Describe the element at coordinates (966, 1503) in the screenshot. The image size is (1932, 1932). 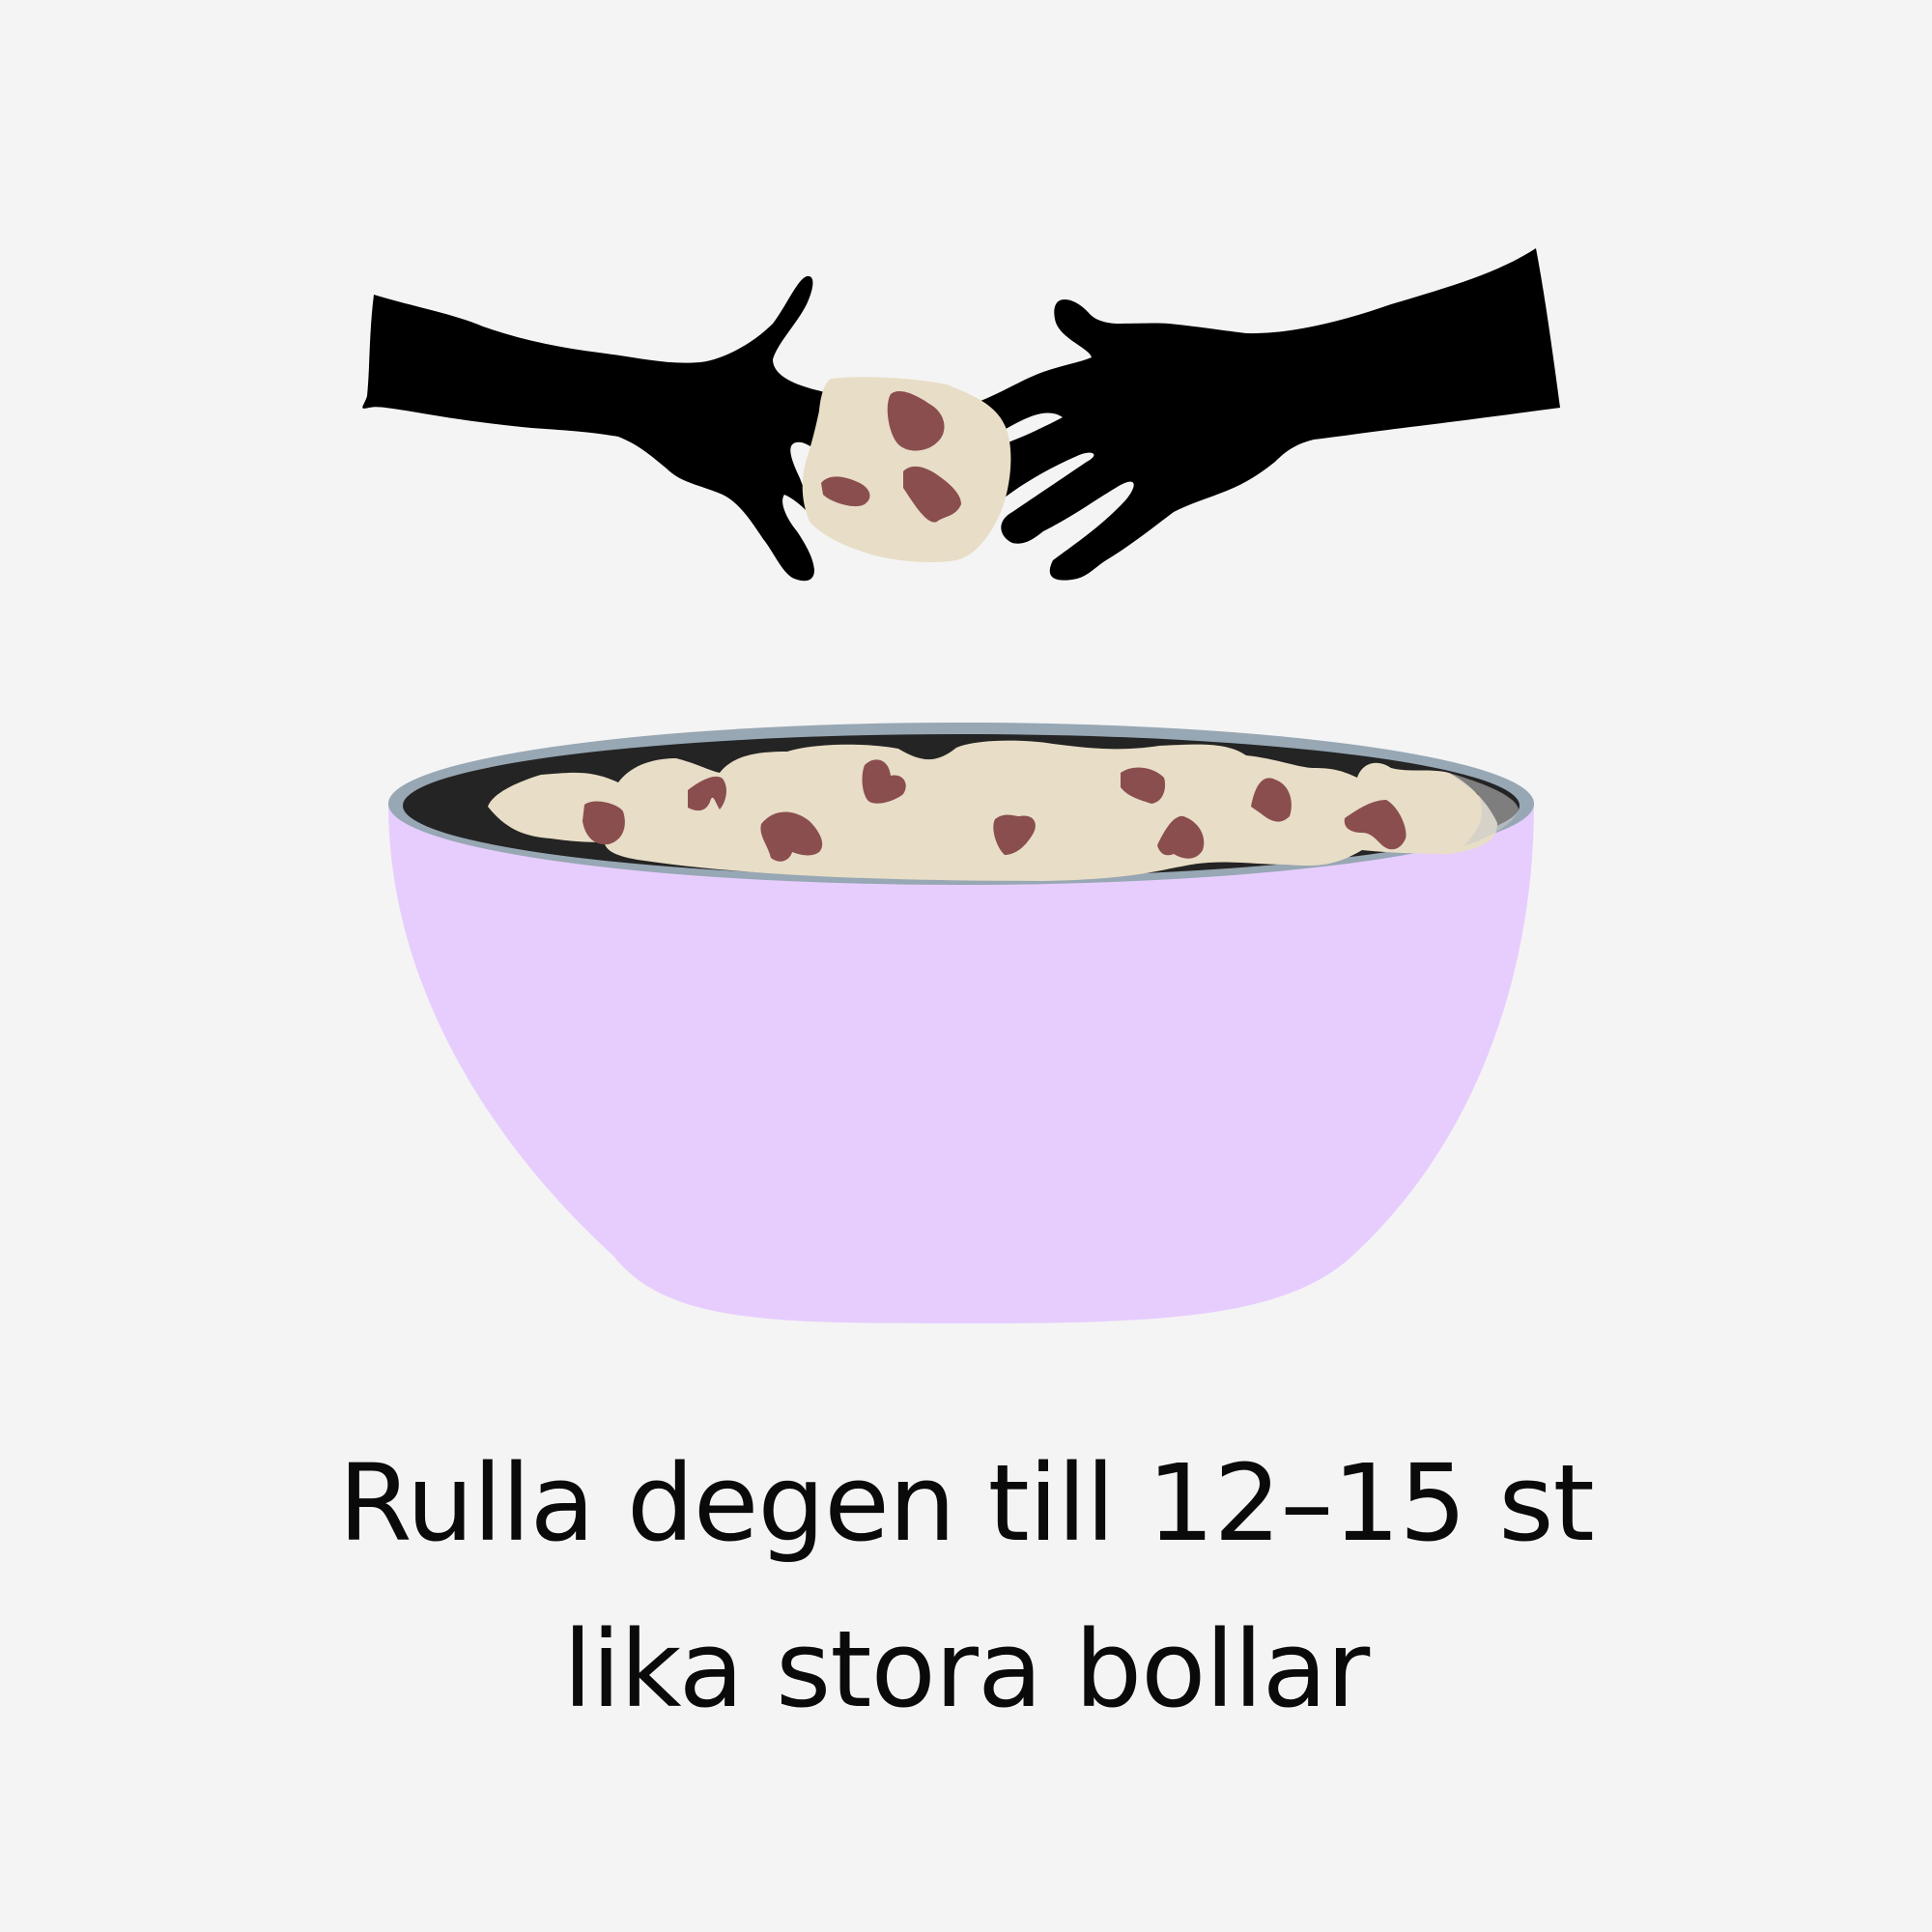
I see `caption-line-1: Rulla degen till 12–15 st` at that location.